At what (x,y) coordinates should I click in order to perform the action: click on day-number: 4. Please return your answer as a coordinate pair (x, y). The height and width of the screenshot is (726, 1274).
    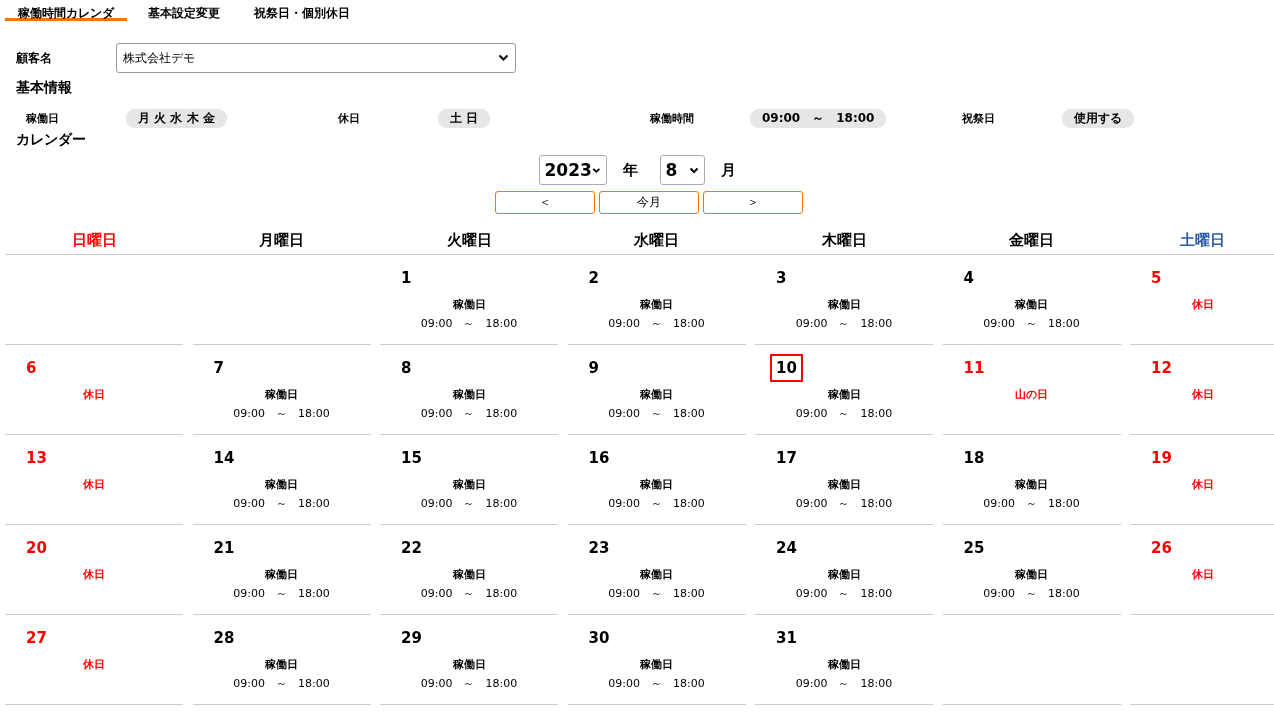
    Looking at the image, I should click on (968, 278).